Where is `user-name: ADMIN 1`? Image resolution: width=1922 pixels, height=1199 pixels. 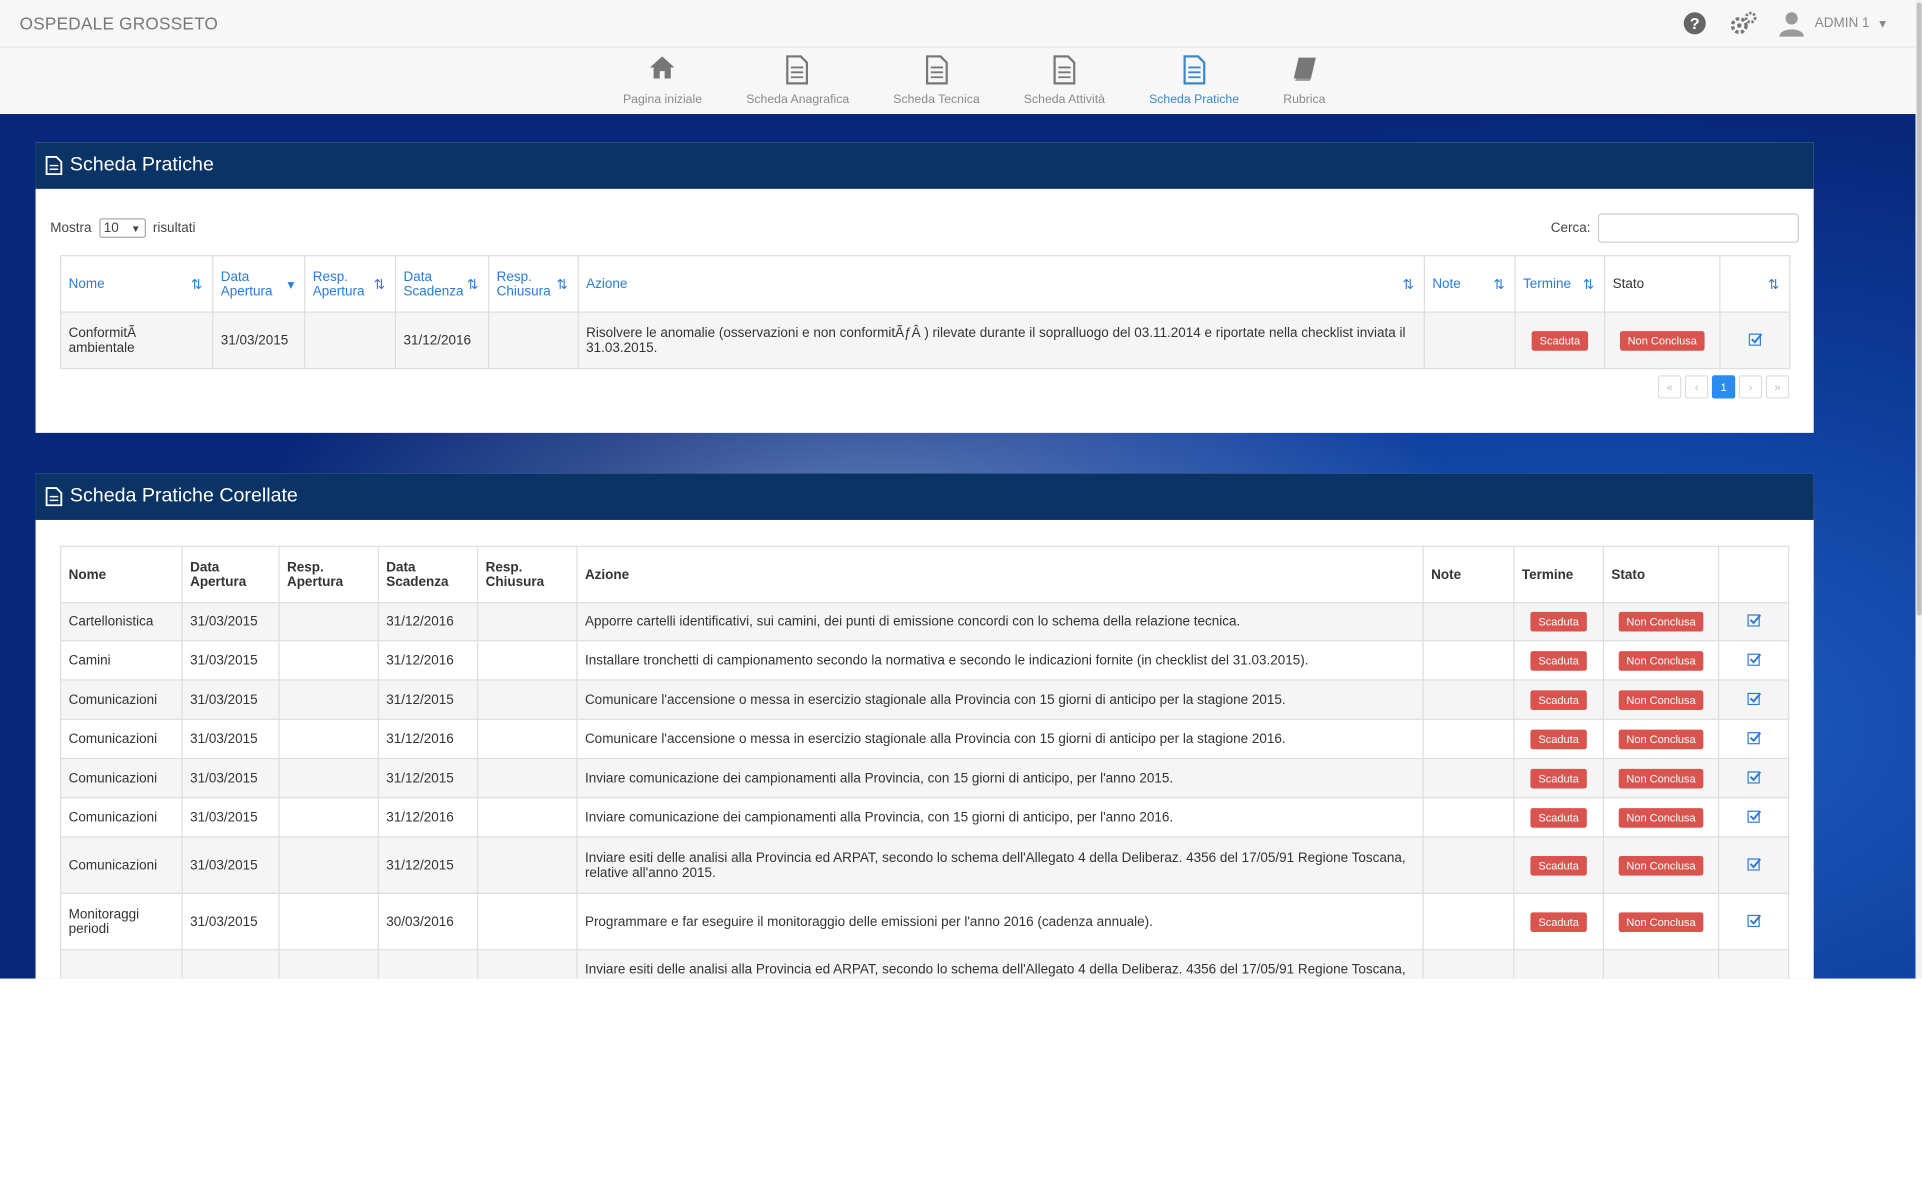 user-name: ADMIN 1 is located at coordinates (1842, 23).